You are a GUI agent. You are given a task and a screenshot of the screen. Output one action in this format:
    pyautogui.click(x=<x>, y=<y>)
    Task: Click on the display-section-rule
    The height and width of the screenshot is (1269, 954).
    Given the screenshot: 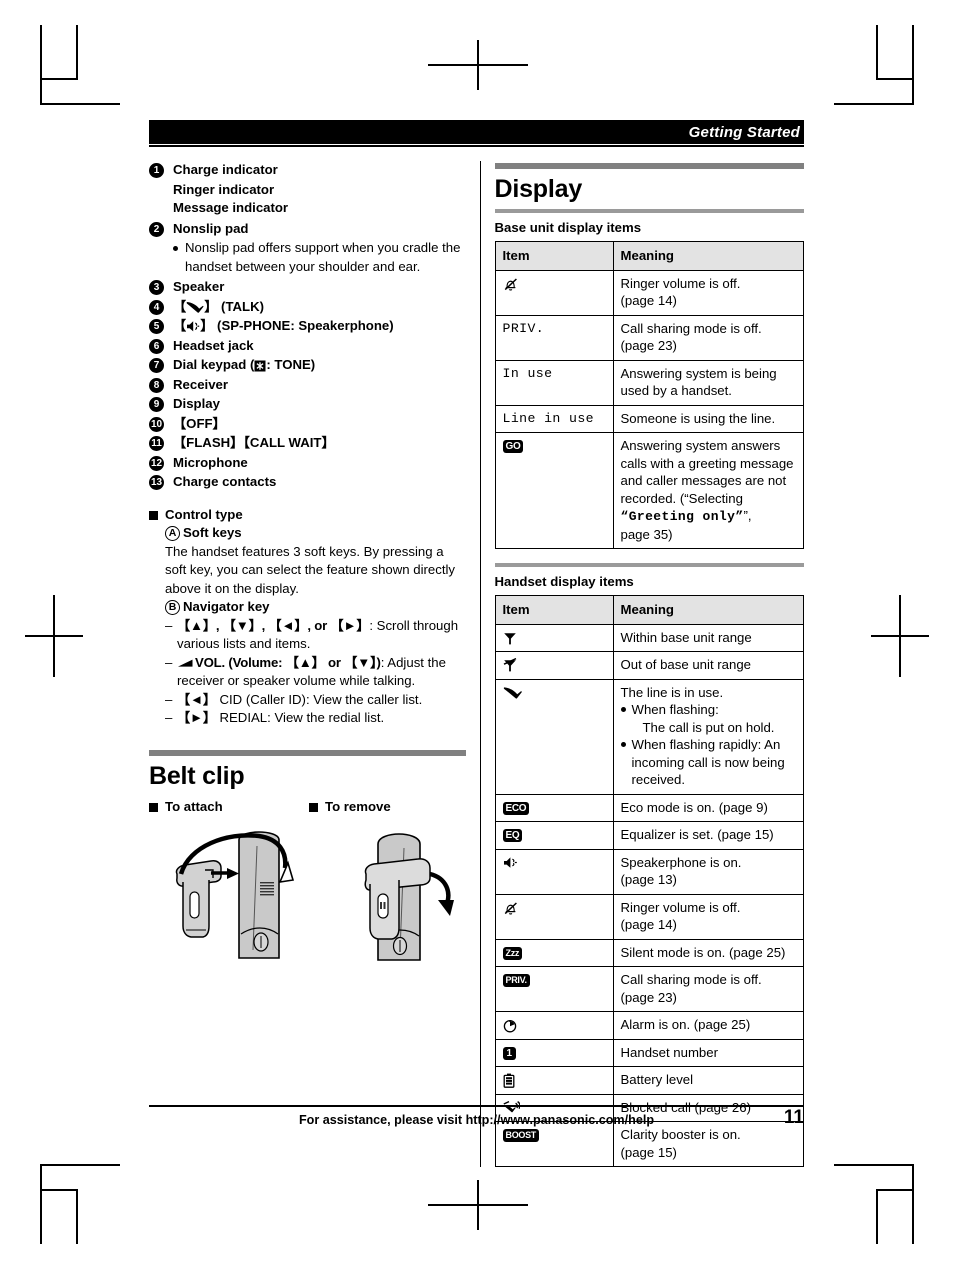 What is the action you would take?
    pyautogui.click(x=649, y=166)
    